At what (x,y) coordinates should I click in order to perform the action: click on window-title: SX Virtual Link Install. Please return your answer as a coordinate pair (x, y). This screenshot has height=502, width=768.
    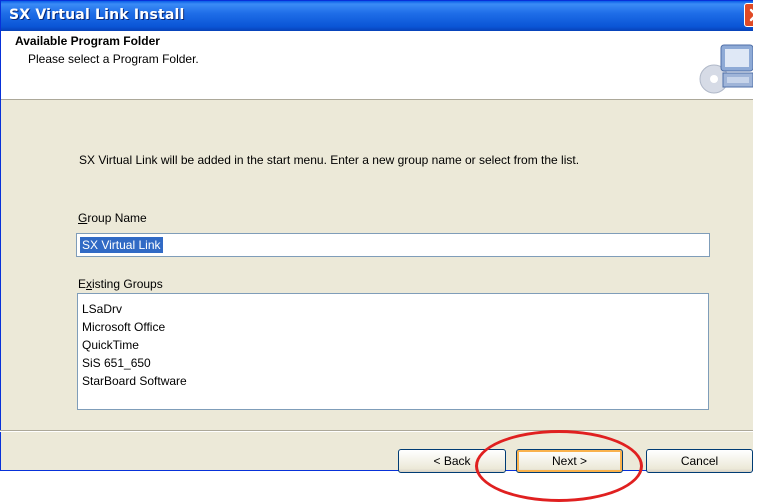
    Looking at the image, I should click on (97, 15).